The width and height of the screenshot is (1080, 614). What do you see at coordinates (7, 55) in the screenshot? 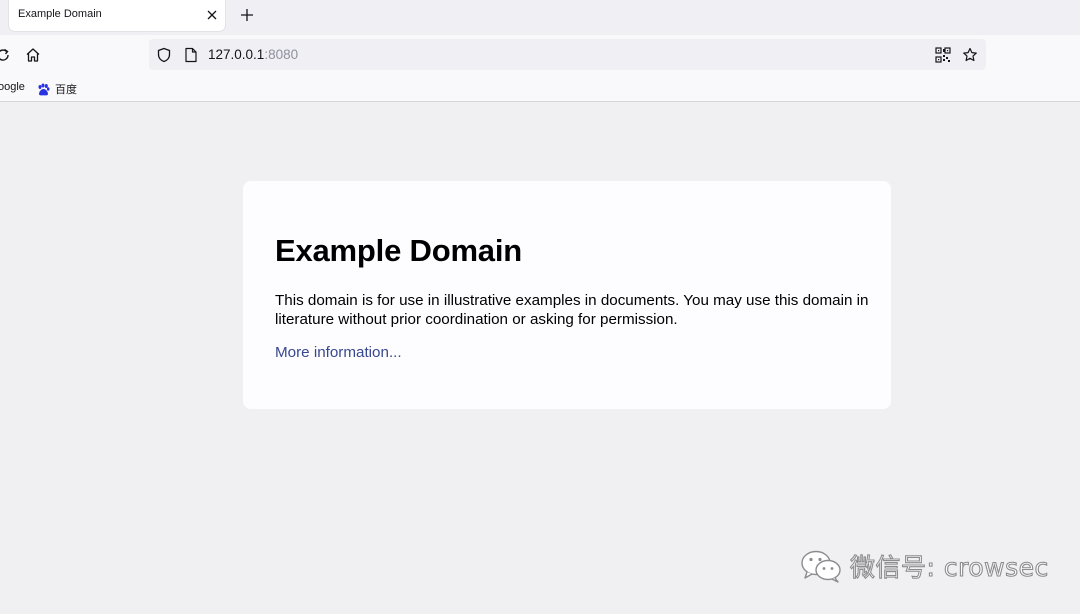
I see `reload-icon` at bounding box center [7, 55].